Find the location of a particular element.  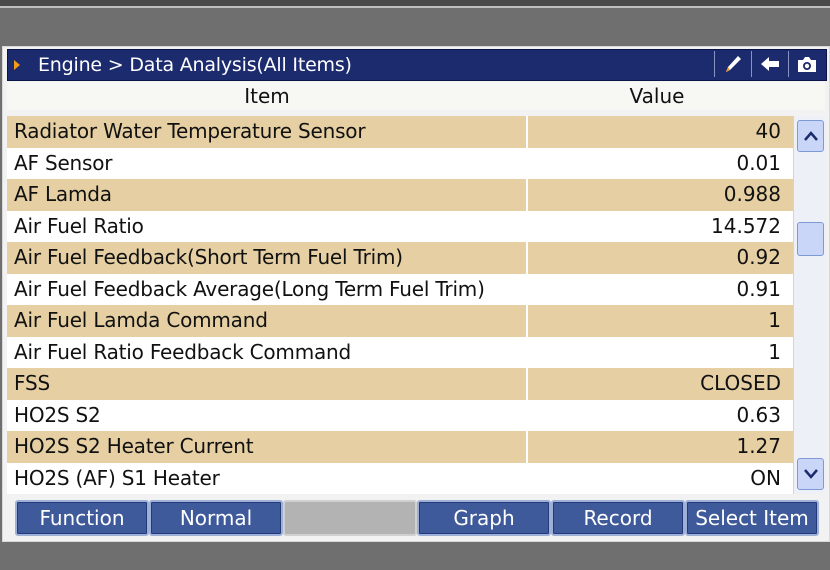

back-arrow-icon is located at coordinates (770, 64).